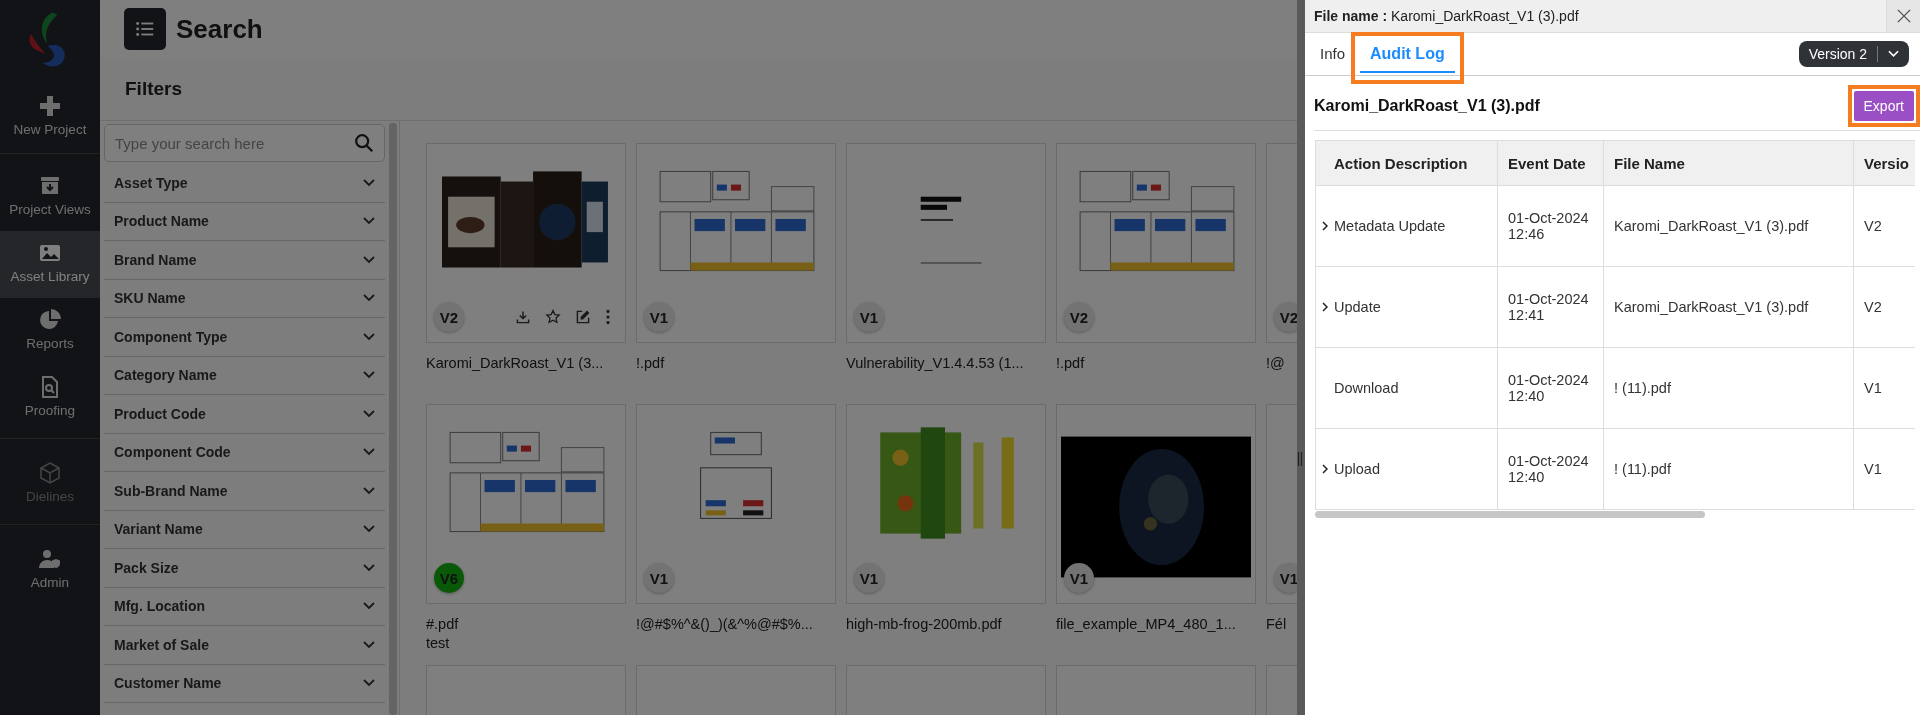  What do you see at coordinates (526, 504) in the screenshot?
I see `asset-card: V6` at bounding box center [526, 504].